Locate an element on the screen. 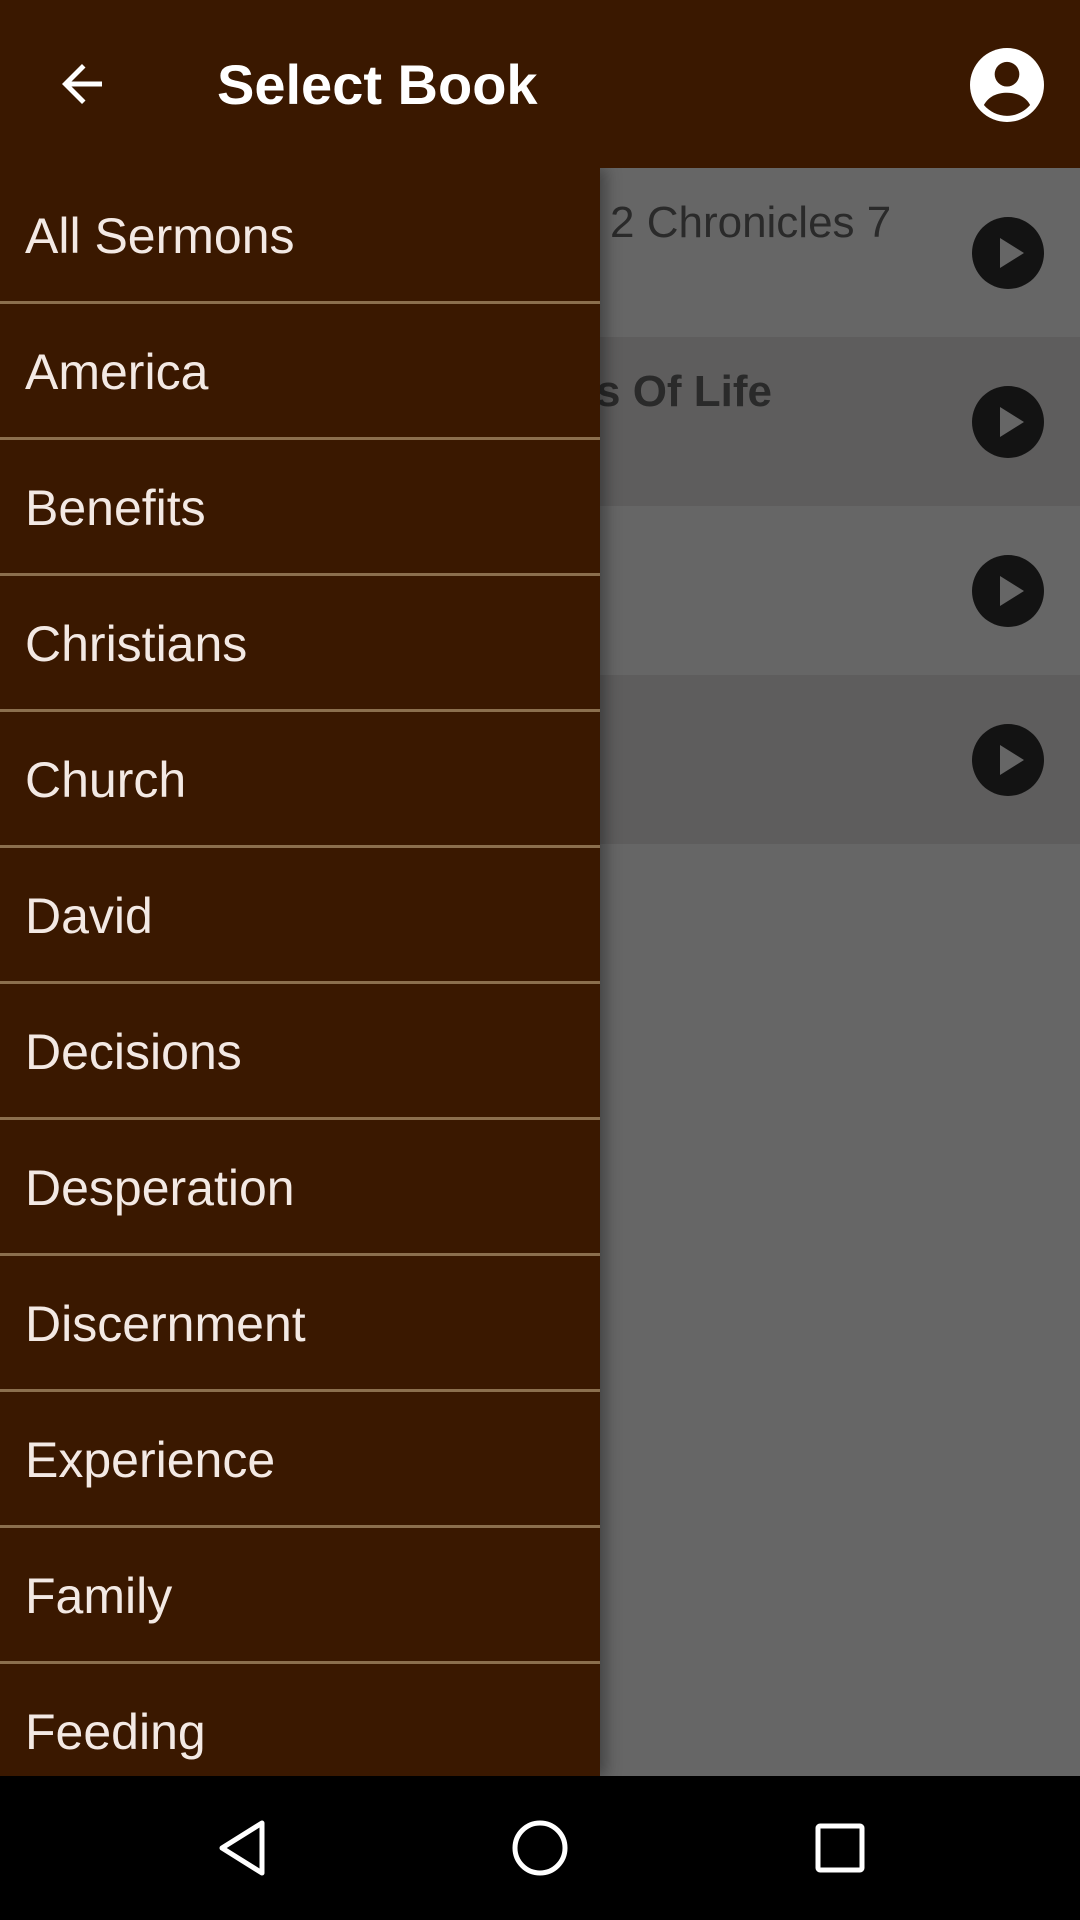 Image resolution: width=1080 pixels, height=1920 pixels. system-nav-bar is located at coordinates (540, 1848).